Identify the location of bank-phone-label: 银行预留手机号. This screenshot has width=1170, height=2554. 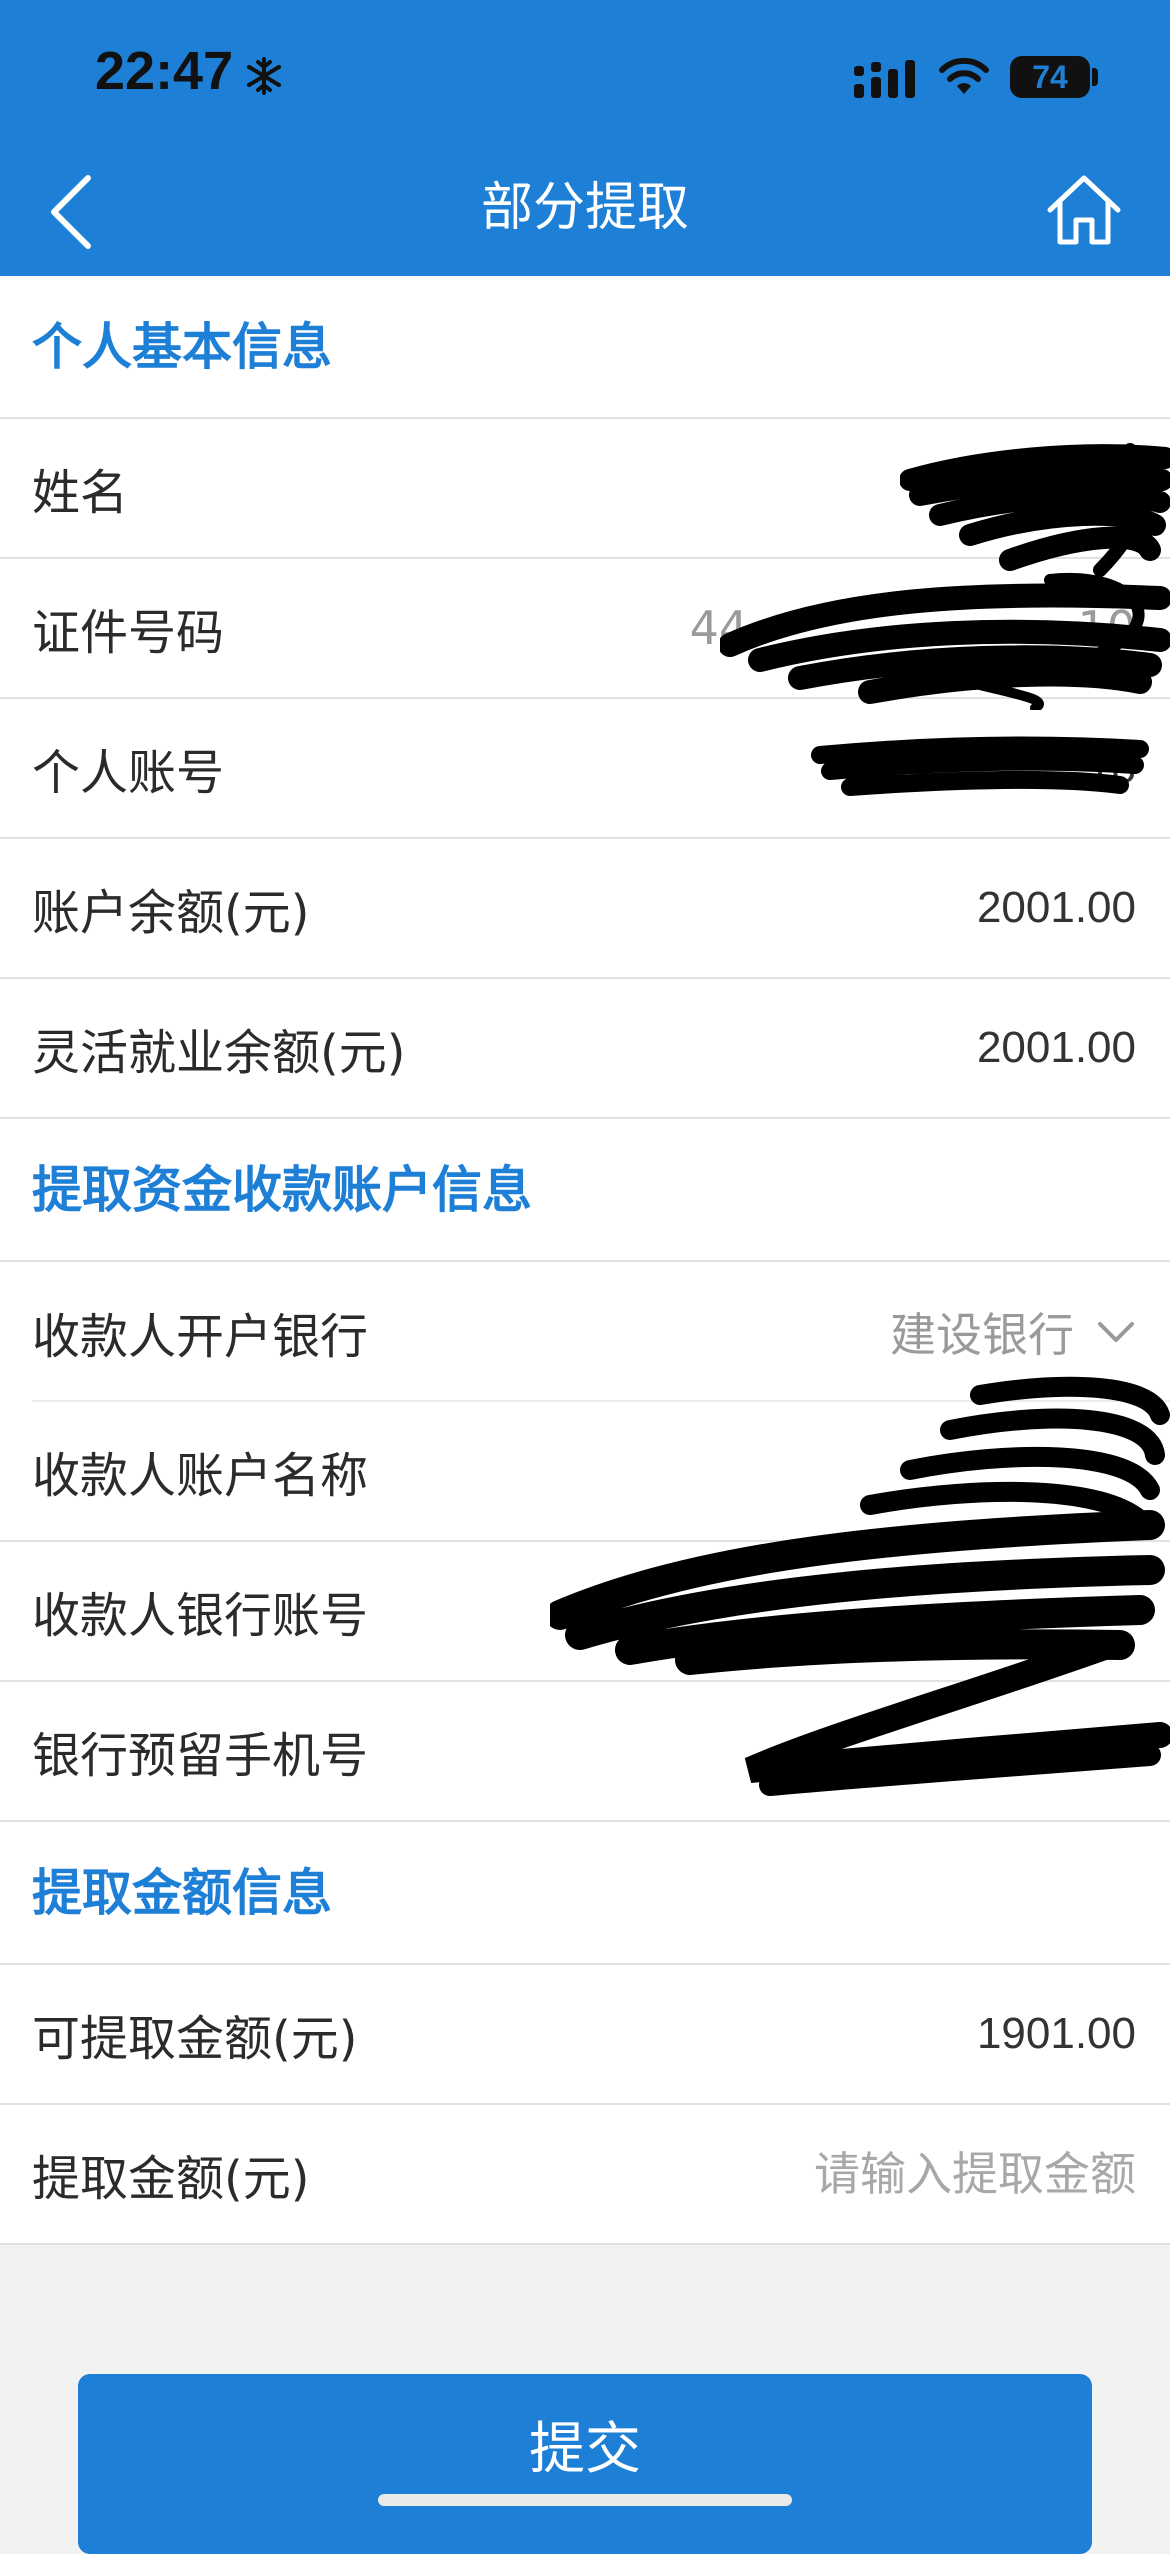
(200, 1756).